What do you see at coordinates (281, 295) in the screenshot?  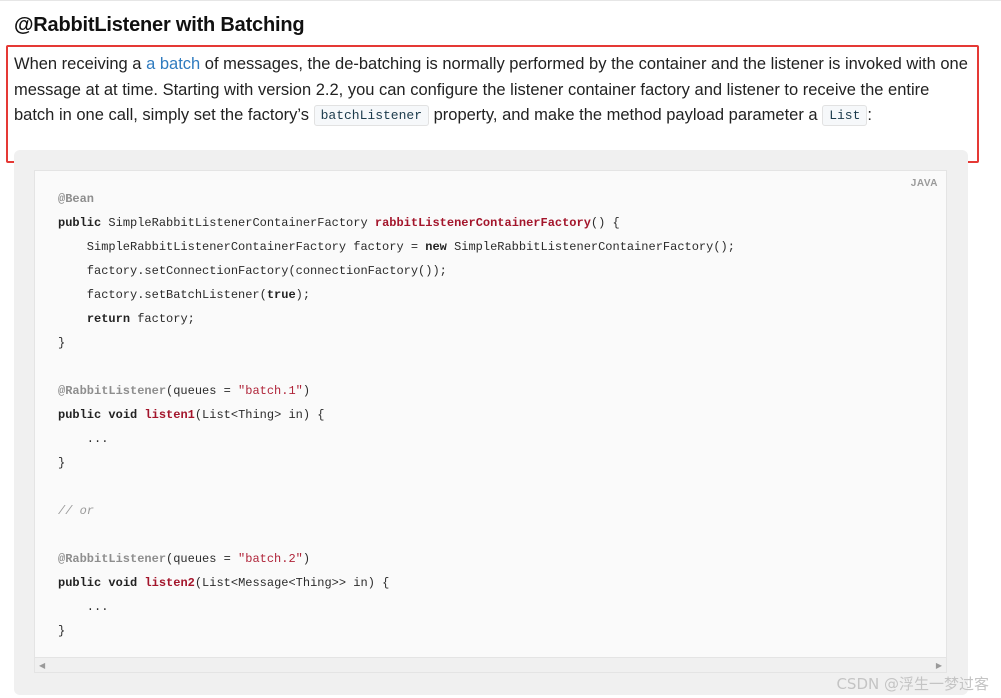 I see `code-token: true` at bounding box center [281, 295].